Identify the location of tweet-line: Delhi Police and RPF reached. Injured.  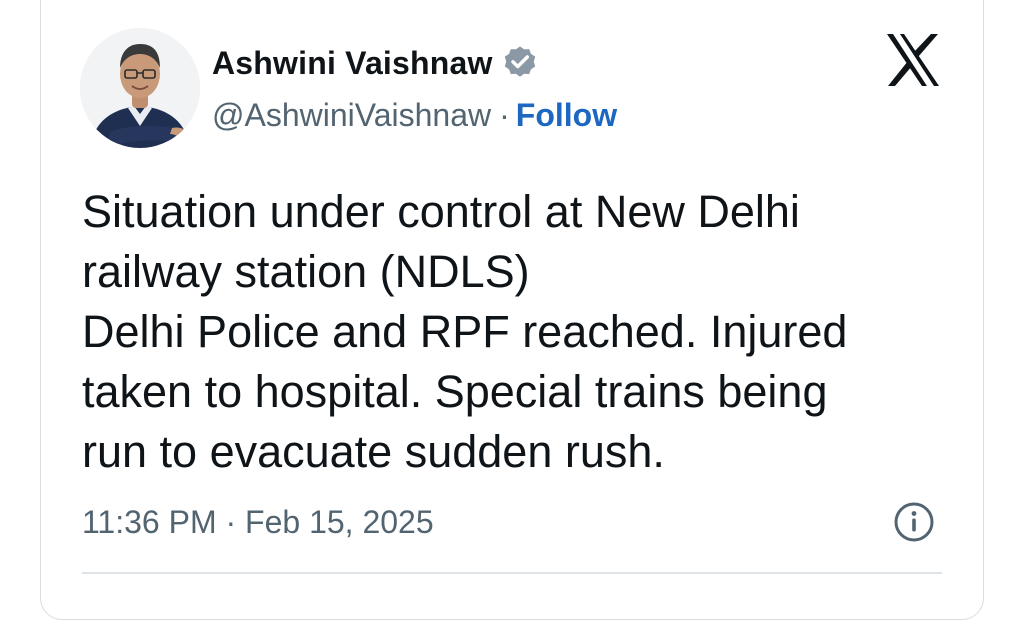
(465, 331).